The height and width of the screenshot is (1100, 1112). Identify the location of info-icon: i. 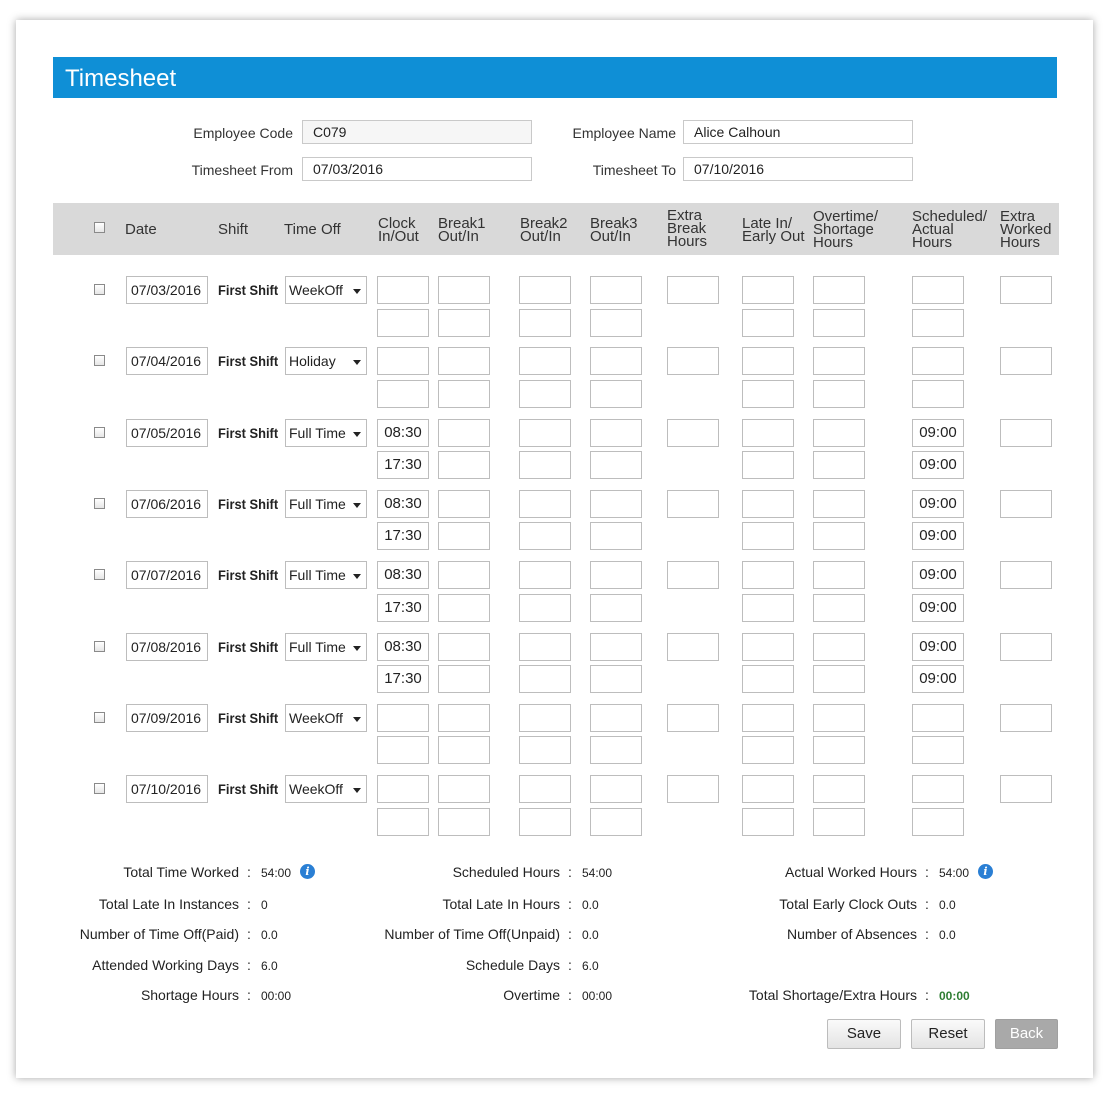
(307, 871).